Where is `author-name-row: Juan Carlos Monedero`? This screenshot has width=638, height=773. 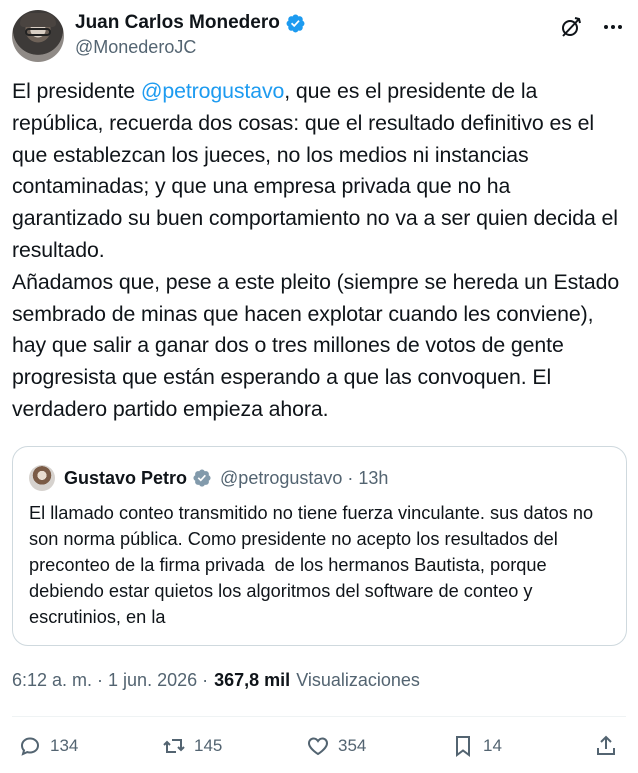
author-name-row: Juan Carlos Monedero is located at coordinates (190, 23).